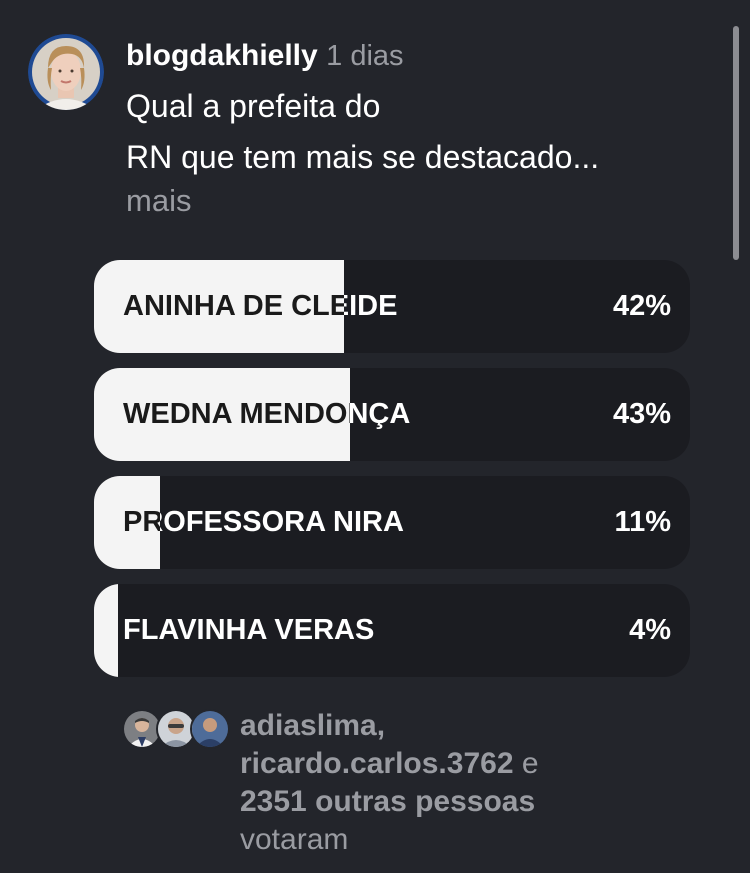 Image resolution: width=750 pixels, height=873 pixels. I want to click on poll-option: ANINHA DE CLEIDEANINHA DE CLEIDE42%, so click(392, 306).